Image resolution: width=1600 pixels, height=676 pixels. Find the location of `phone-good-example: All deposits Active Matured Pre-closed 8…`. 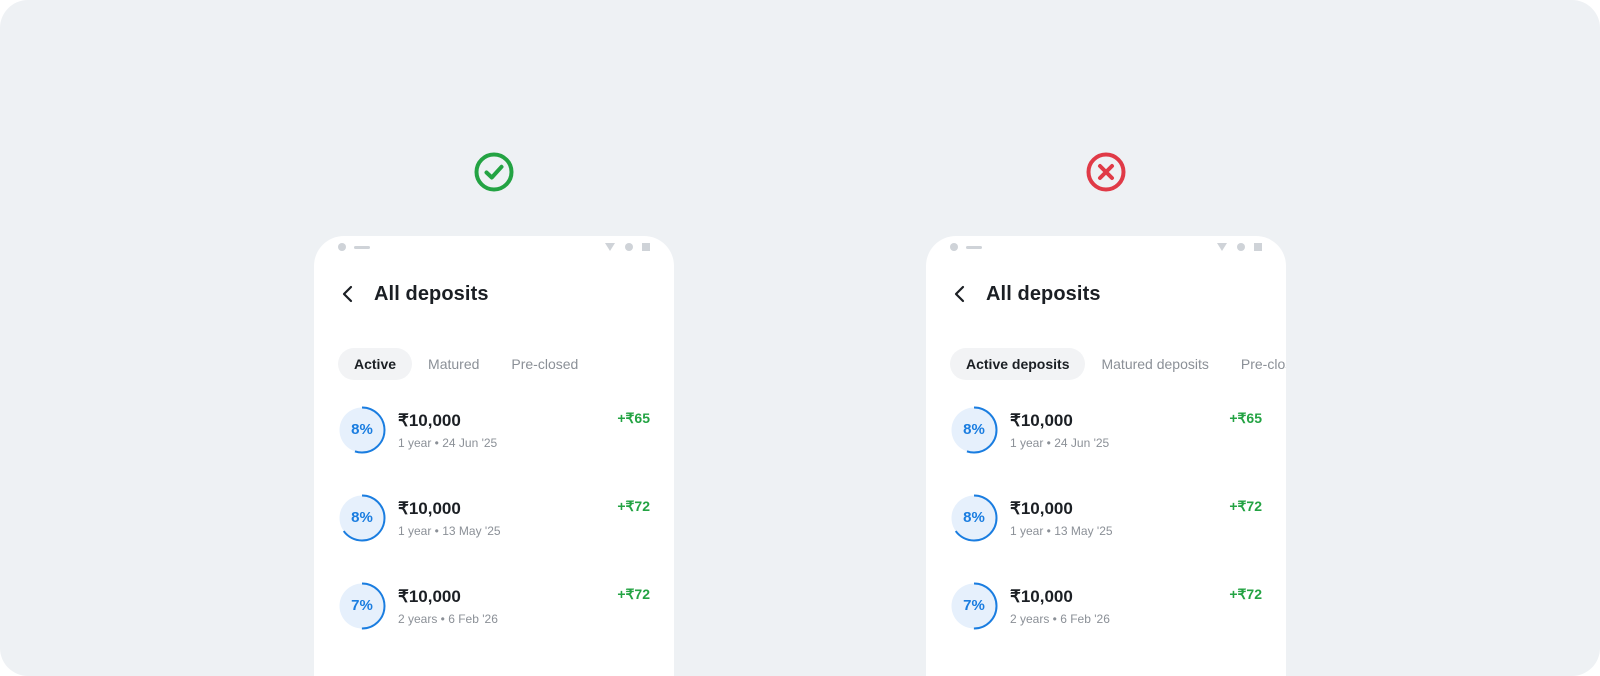

phone-good-example: All deposits Active Matured Pre-closed 8… is located at coordinates (494, 456).